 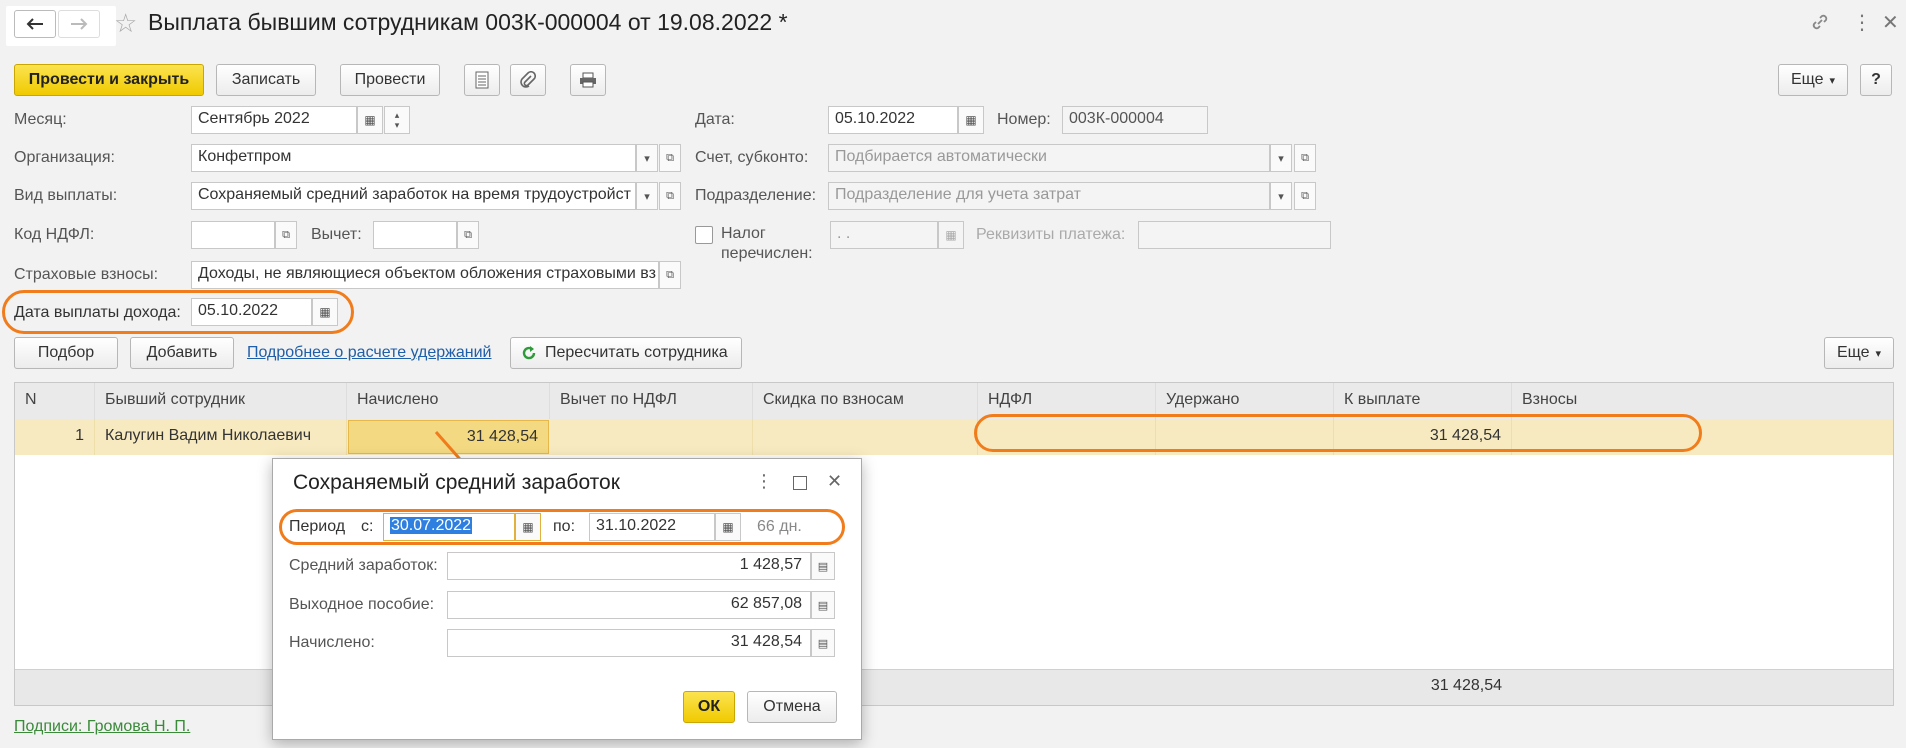 What do you see at coordinates (233, 235) in the screenshot?
I see `ndfl-code-field` at bounding box center [233, 235].